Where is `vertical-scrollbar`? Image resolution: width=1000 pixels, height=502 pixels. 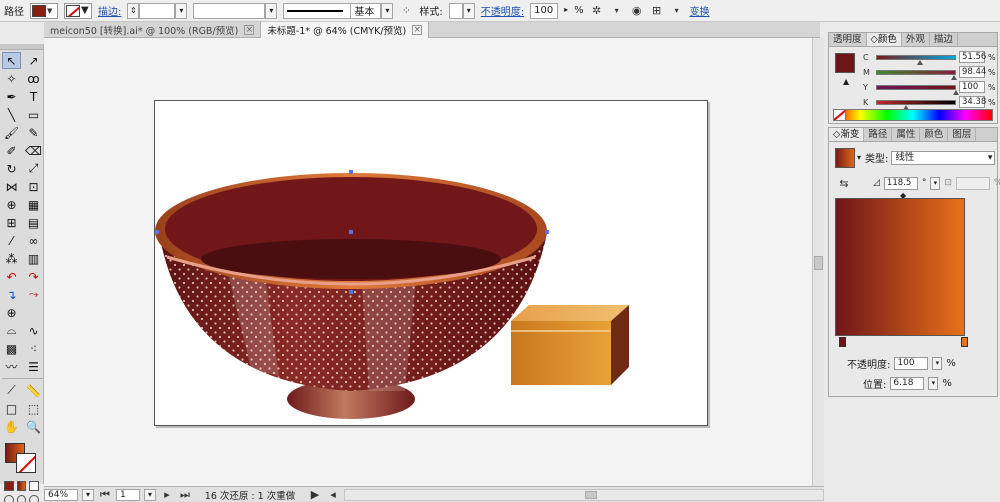 vertical-scrollbar is located at coordinates (818, 262).